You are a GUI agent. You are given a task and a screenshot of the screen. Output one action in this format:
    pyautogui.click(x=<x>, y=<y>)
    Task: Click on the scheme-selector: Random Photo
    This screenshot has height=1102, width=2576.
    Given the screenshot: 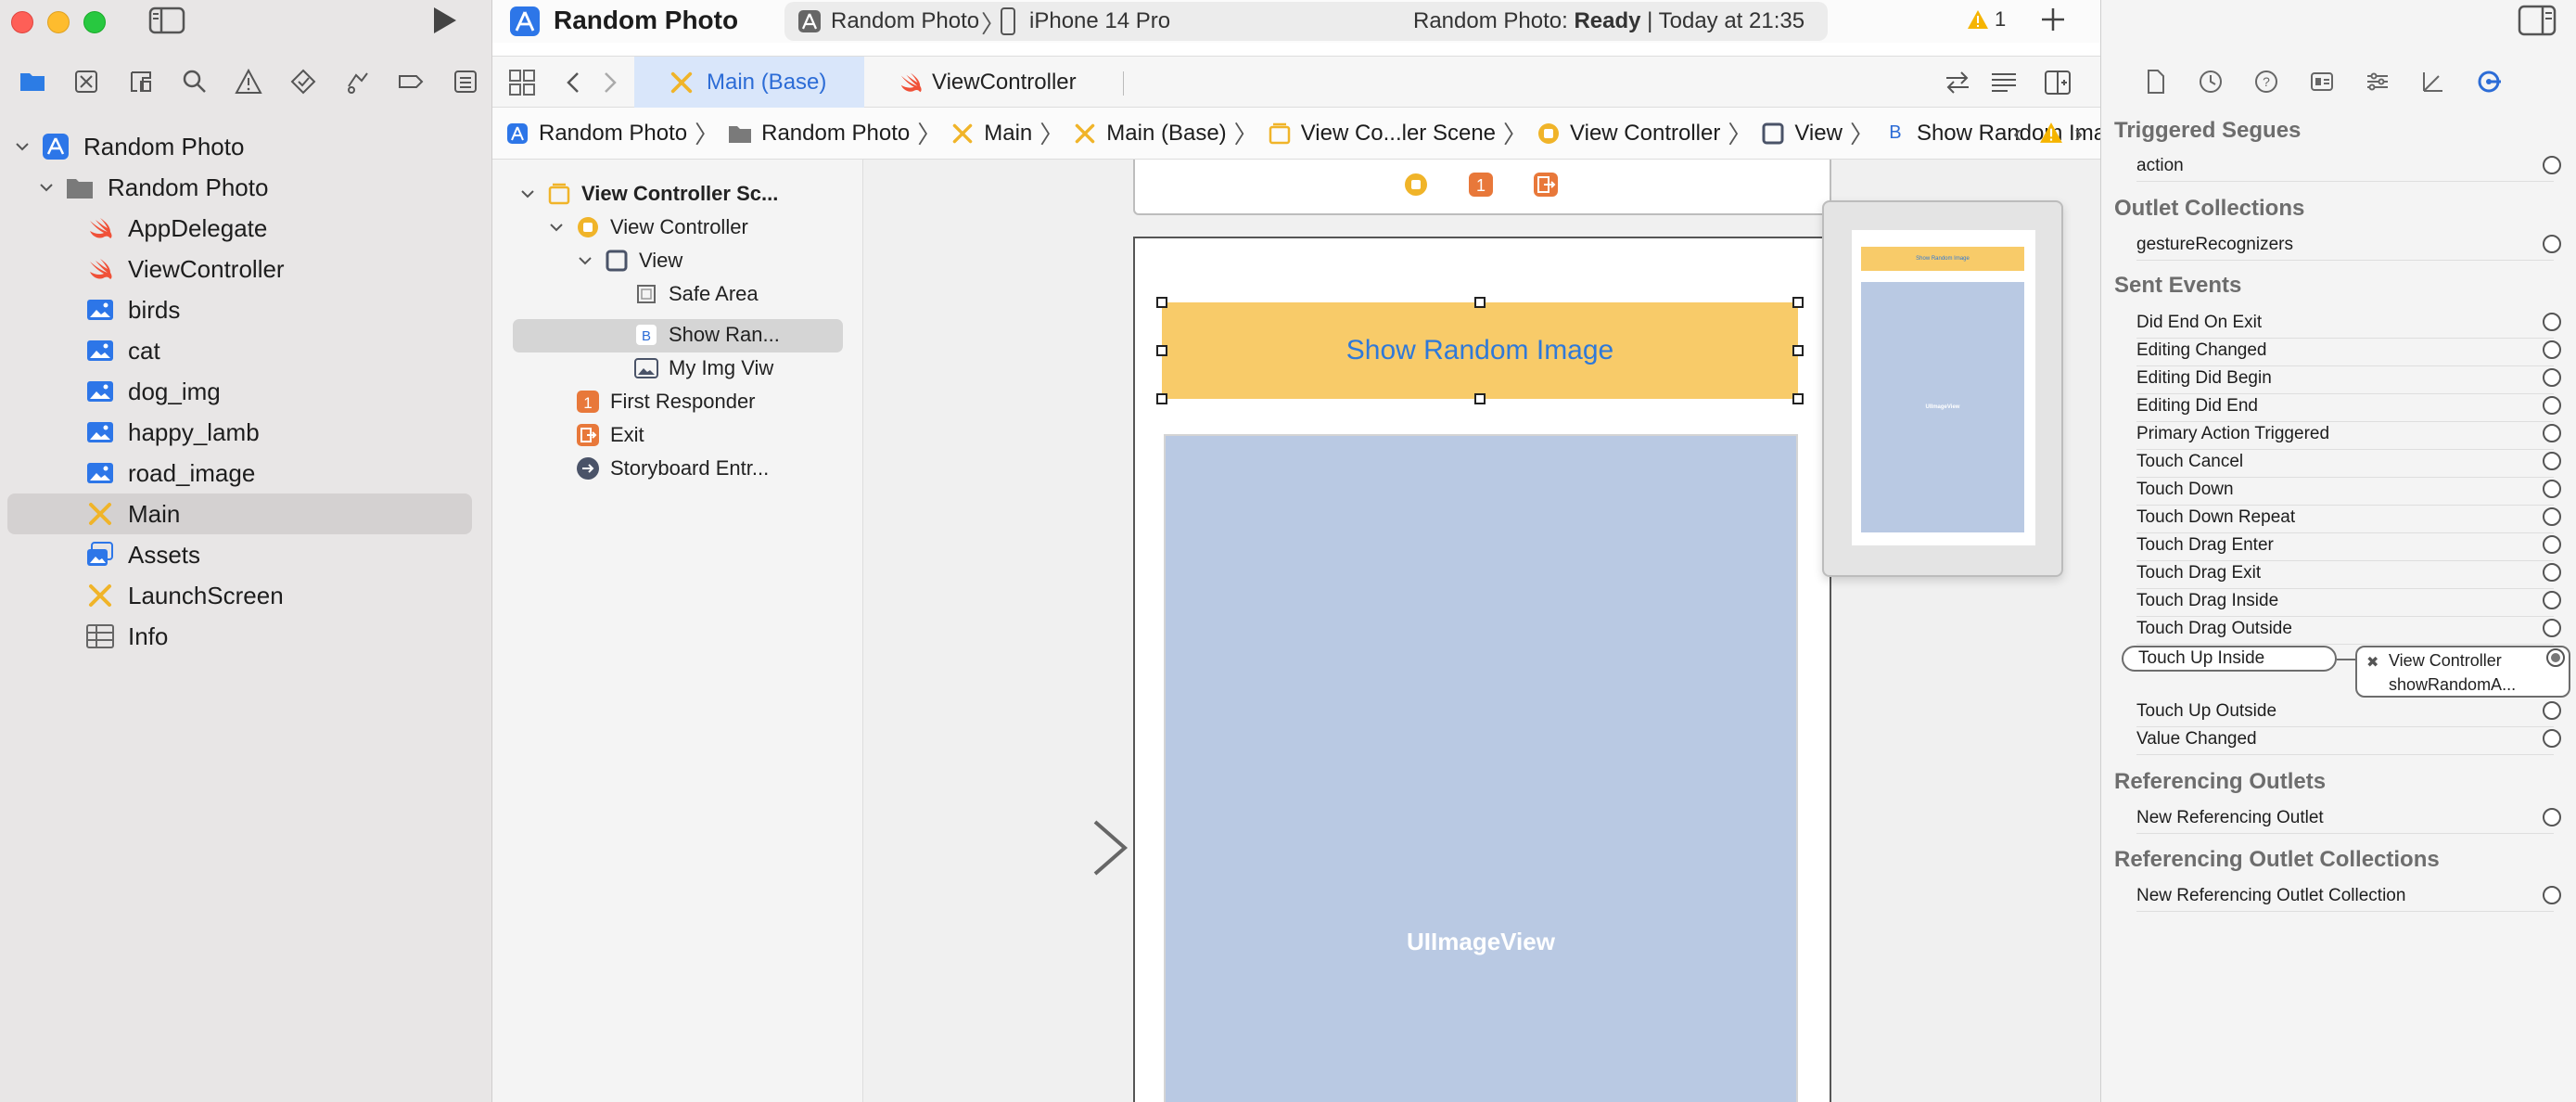 What is the action you would take?
    pyautogui.click(x=905, y=21)
    